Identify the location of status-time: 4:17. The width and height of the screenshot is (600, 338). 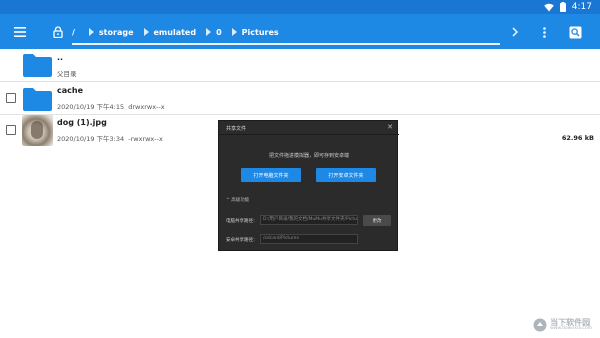
(581, 7).